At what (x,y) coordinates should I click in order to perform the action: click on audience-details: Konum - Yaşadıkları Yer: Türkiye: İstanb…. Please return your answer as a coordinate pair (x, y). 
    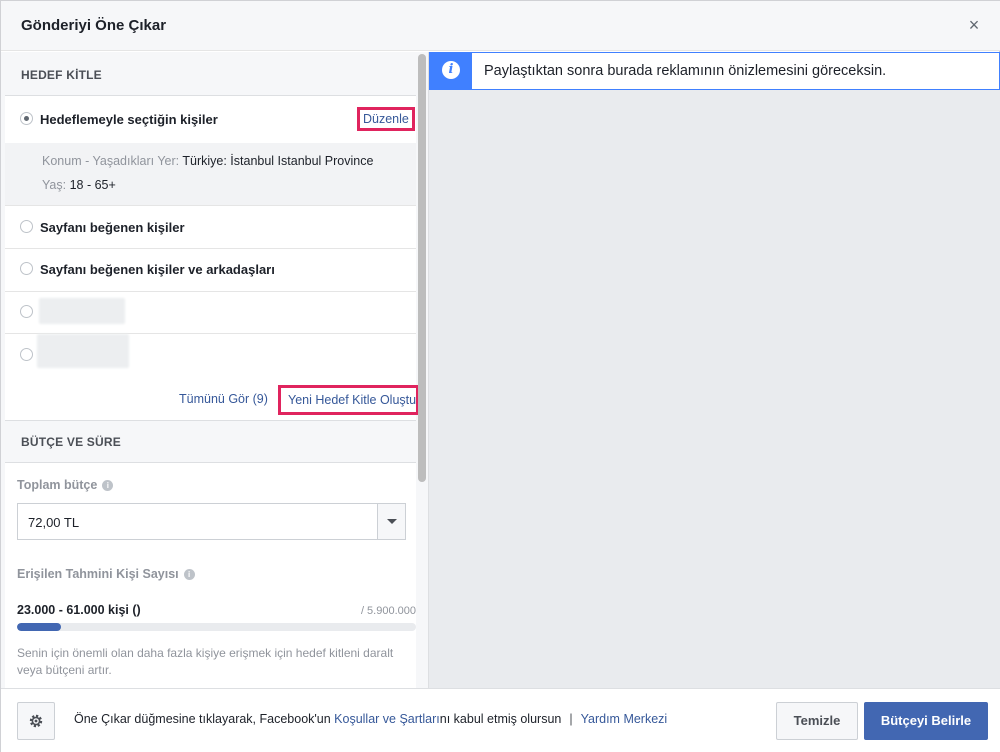
    Looking at the image, I should click on (210, 174).